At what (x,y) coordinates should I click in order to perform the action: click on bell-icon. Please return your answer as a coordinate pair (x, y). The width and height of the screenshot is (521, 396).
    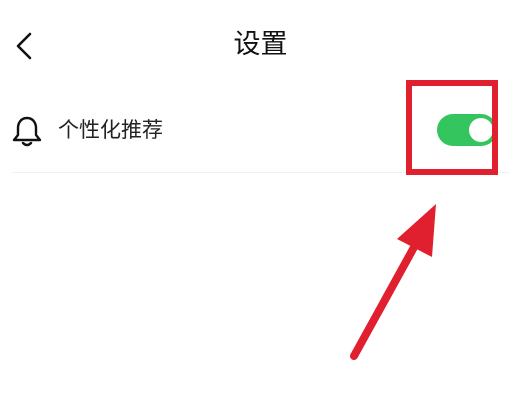
    Looking at the image, I should click on (27, 131).